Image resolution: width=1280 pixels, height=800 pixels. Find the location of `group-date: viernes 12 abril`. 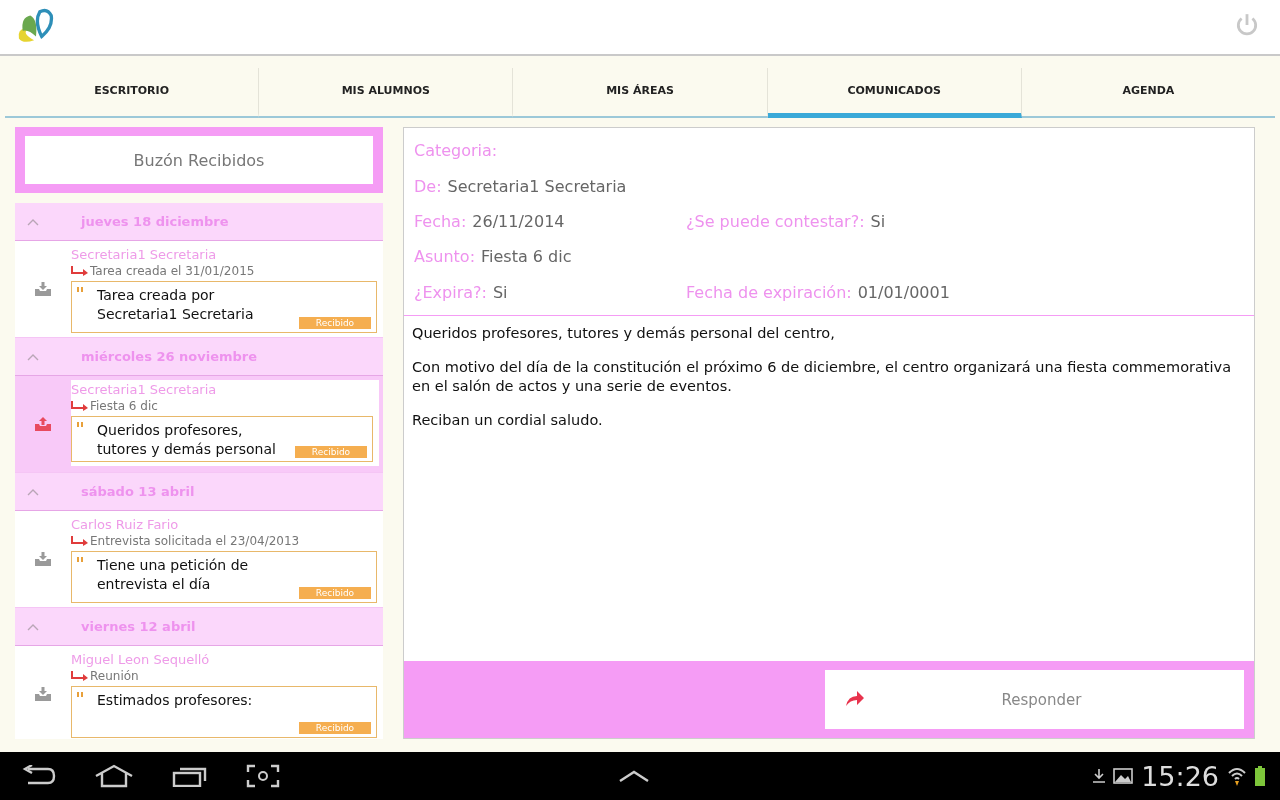

group-date: viernes 12 abril is located at coordinates (138, 626).